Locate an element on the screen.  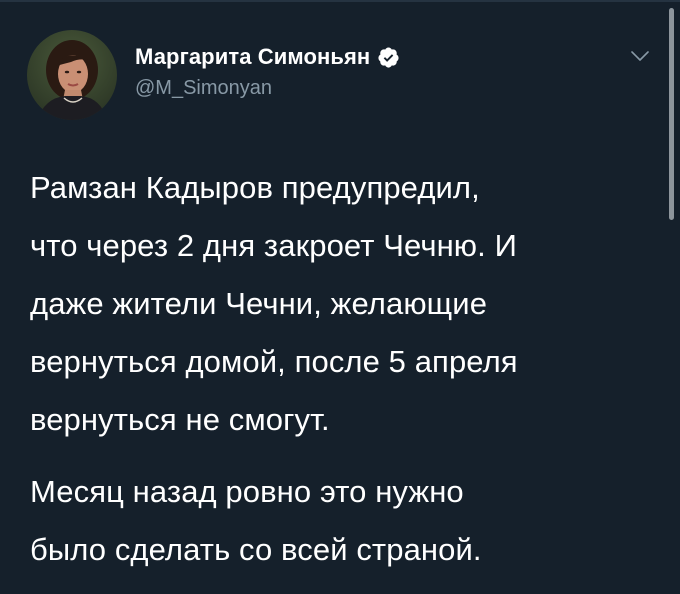
author-block: Маргарита Симоньян @M_Simonyan is located at coordinates (267, 71).